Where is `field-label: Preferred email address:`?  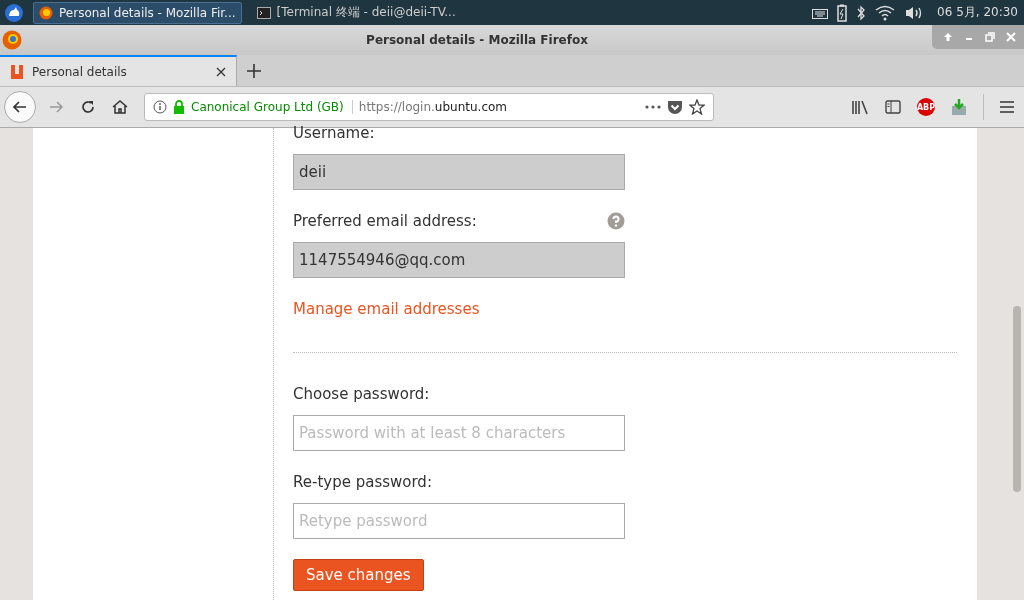 field-label: Preferred email address: is located at coordinates (385, 221).